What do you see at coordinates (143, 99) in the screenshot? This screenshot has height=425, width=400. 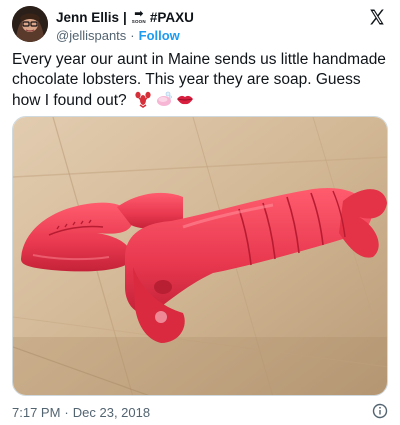 I see `lobster-emoji-icon` at bounding box center [143, 99].